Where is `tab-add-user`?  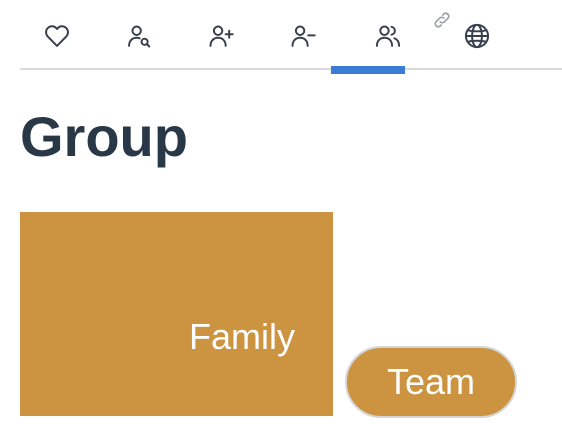 tab-add-user is located at coordinates (221, 45).